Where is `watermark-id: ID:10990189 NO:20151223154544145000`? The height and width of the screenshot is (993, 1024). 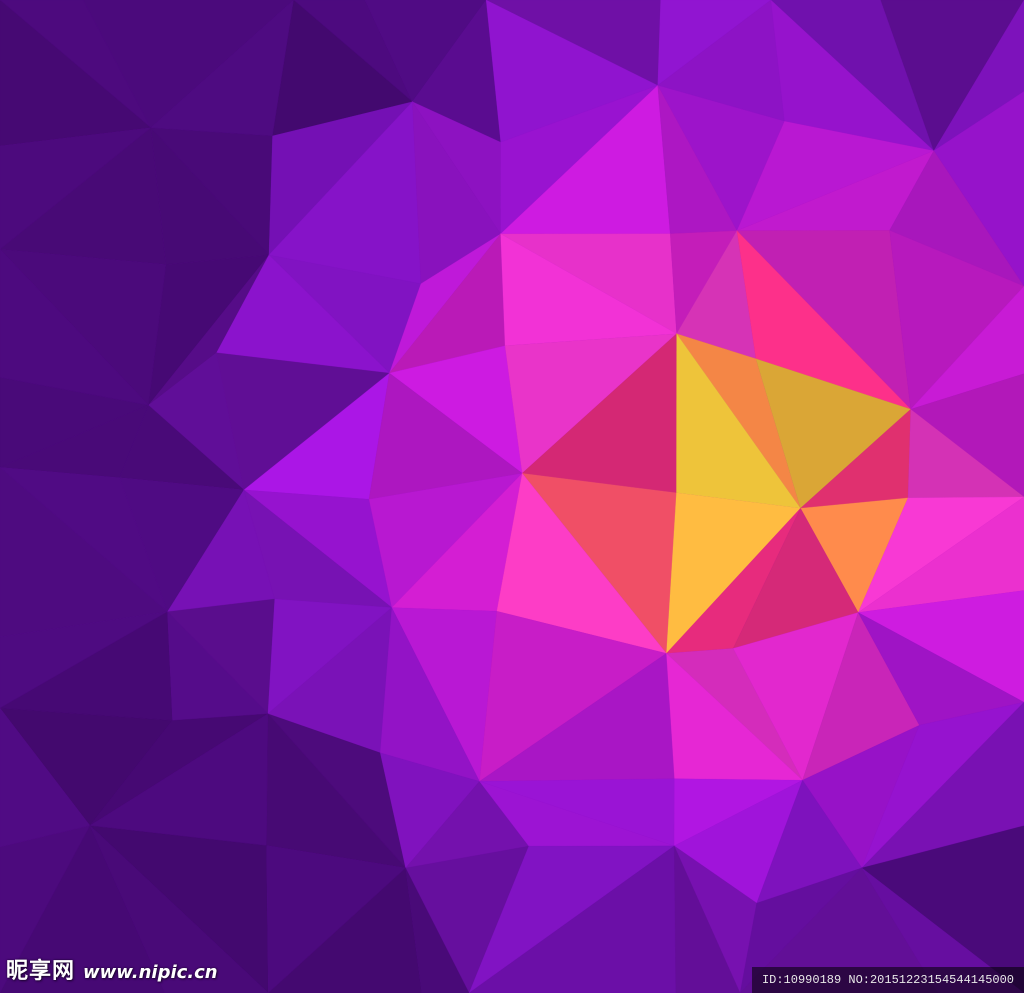
watermark-id: ID:10990189 NO:20151223154544145000 is located at coordinates (887, 980).